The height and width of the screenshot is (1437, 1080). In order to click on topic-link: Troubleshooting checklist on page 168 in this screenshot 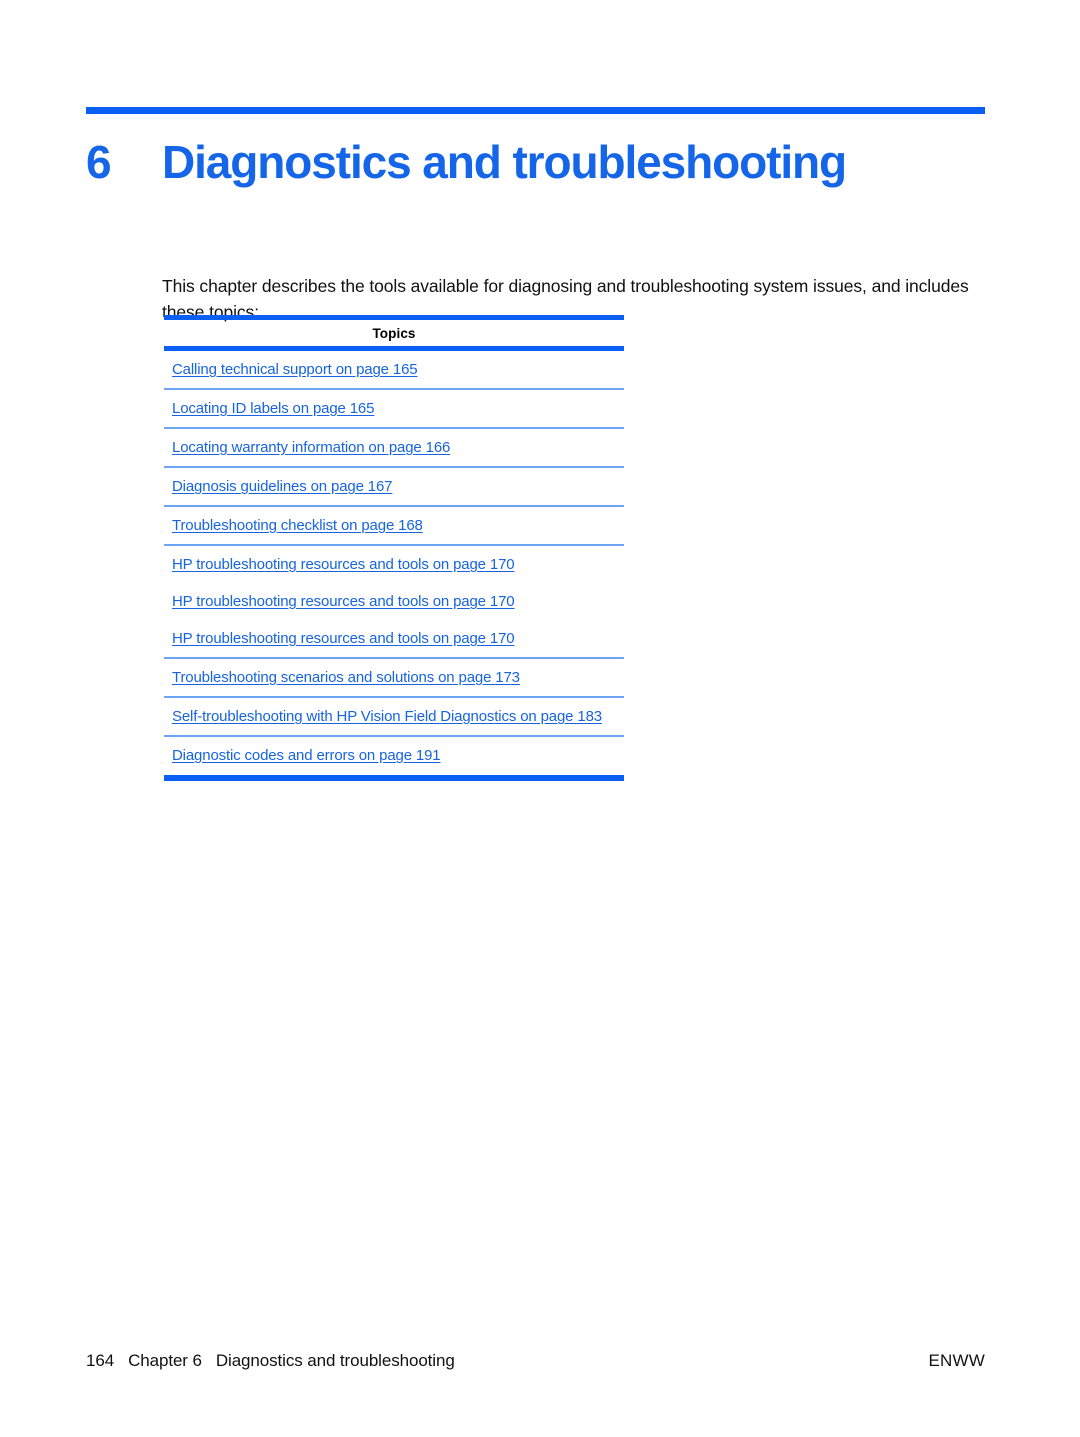, I will do `click(297, 525)`.